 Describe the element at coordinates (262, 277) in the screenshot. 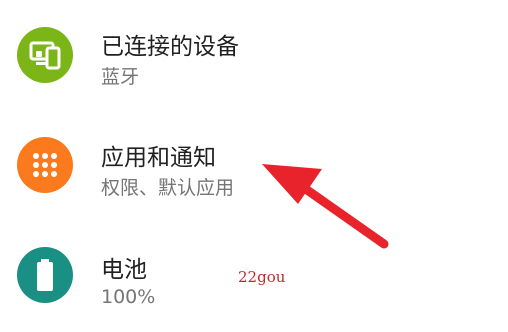

I see `watermark-text: 22gou` at that location.